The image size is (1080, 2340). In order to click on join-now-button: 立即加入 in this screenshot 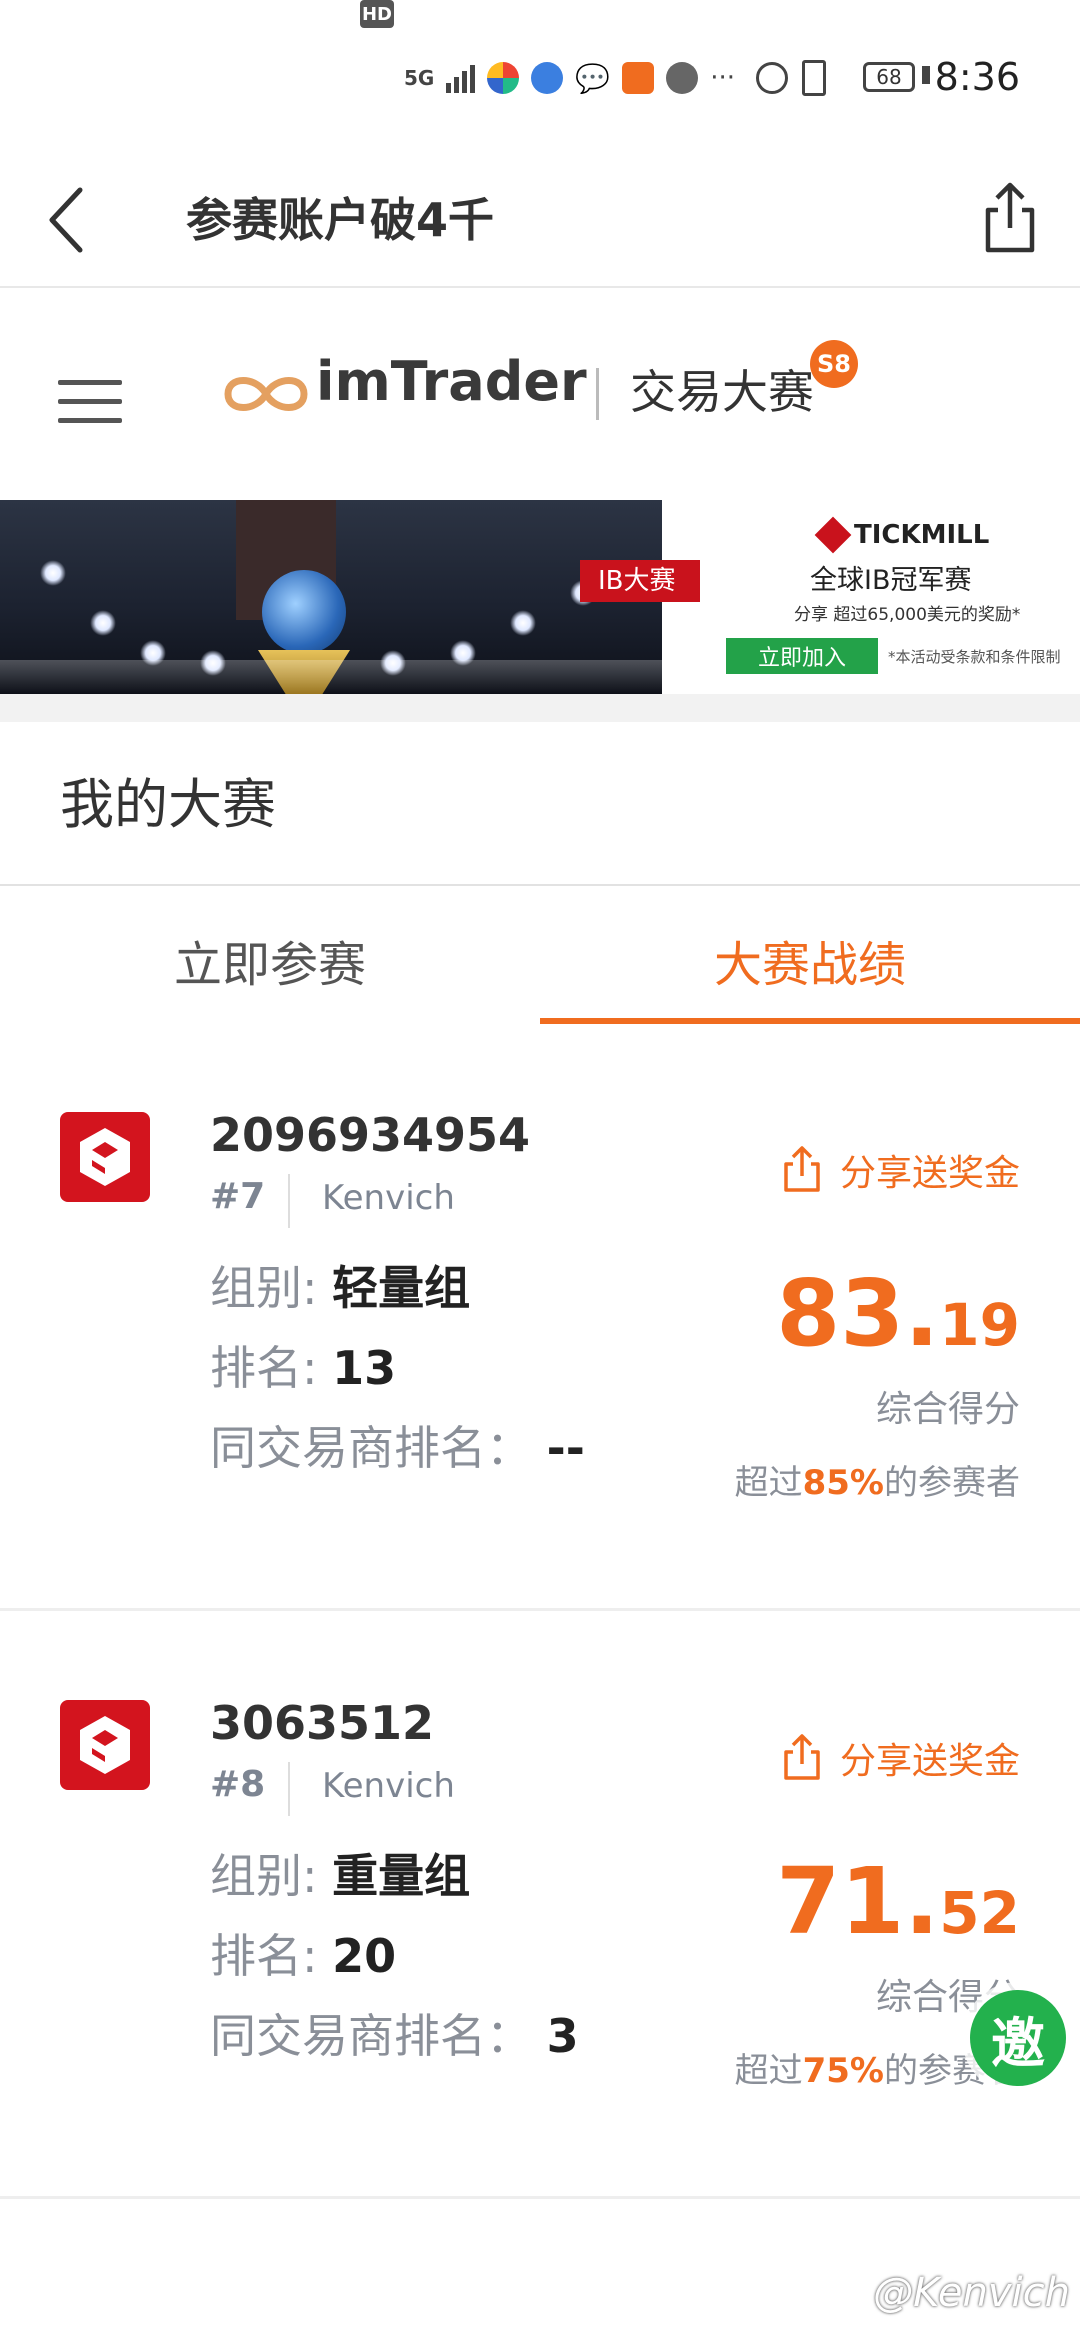, I will do `click(802, 656)`.